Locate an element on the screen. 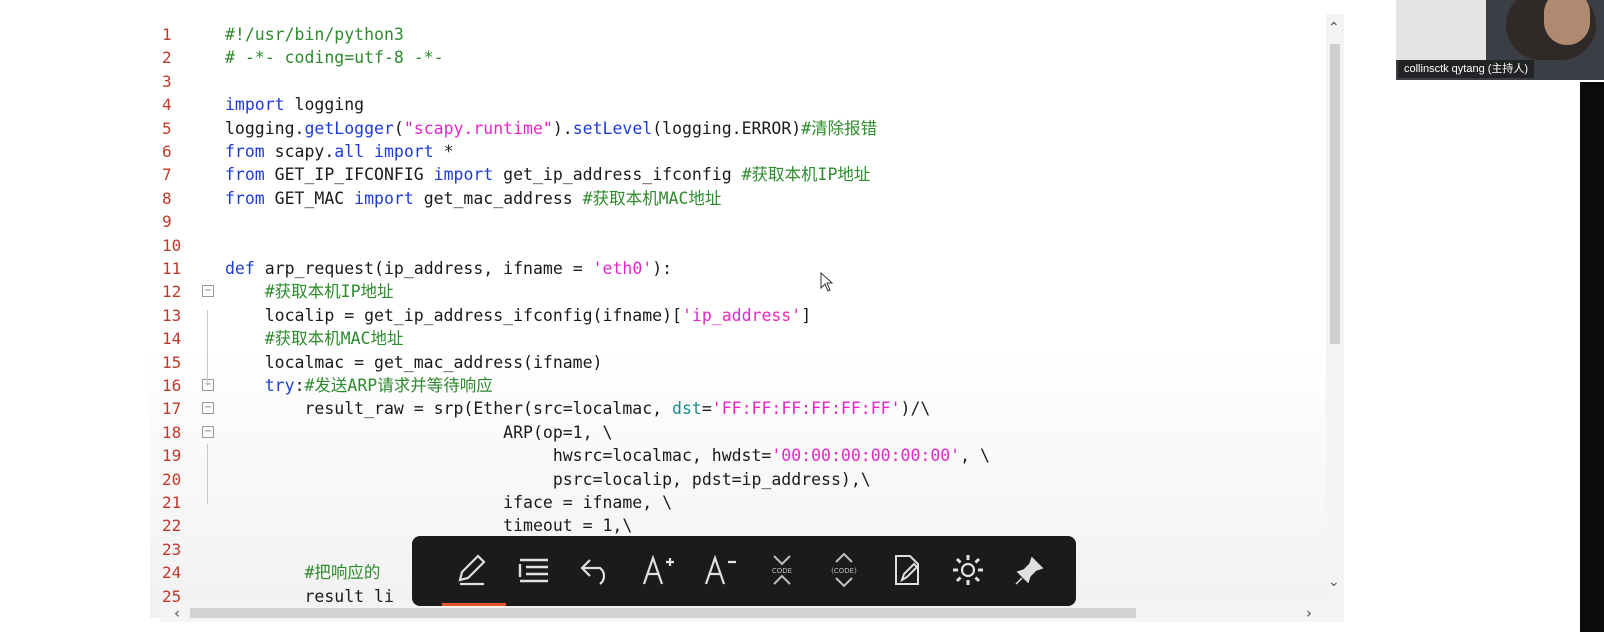  code-text: iface = ifname, \ is located at coordinates (449, 502).